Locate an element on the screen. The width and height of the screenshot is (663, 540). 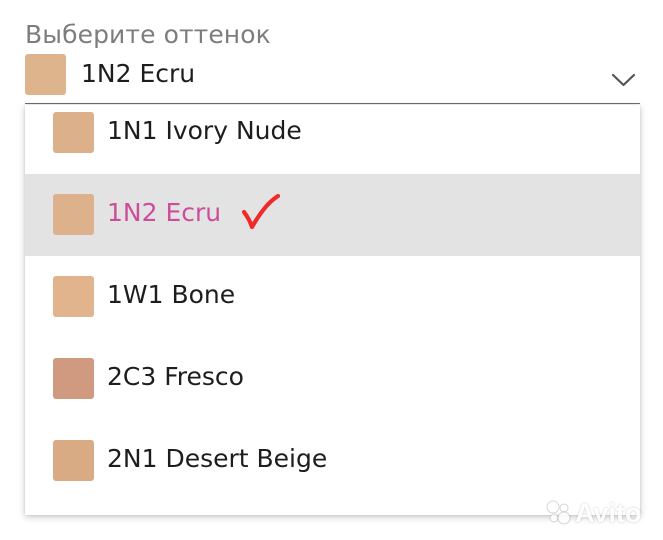
avito-logo-icon is located at coordinates (558, 512).